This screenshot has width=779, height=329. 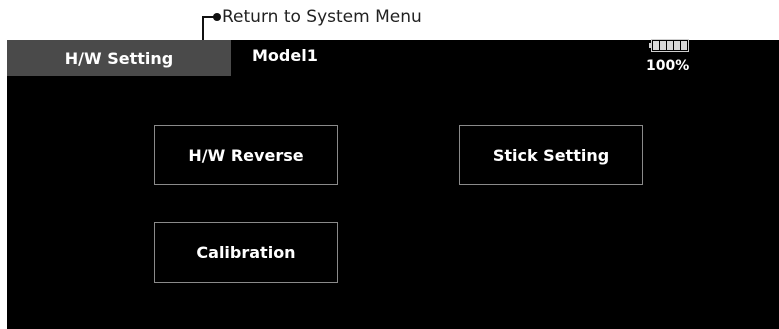 What do you see at coordinates (246, 252) in the screenshot?
I see `calibration-button: Calibration` at bounding box center [246, 252].